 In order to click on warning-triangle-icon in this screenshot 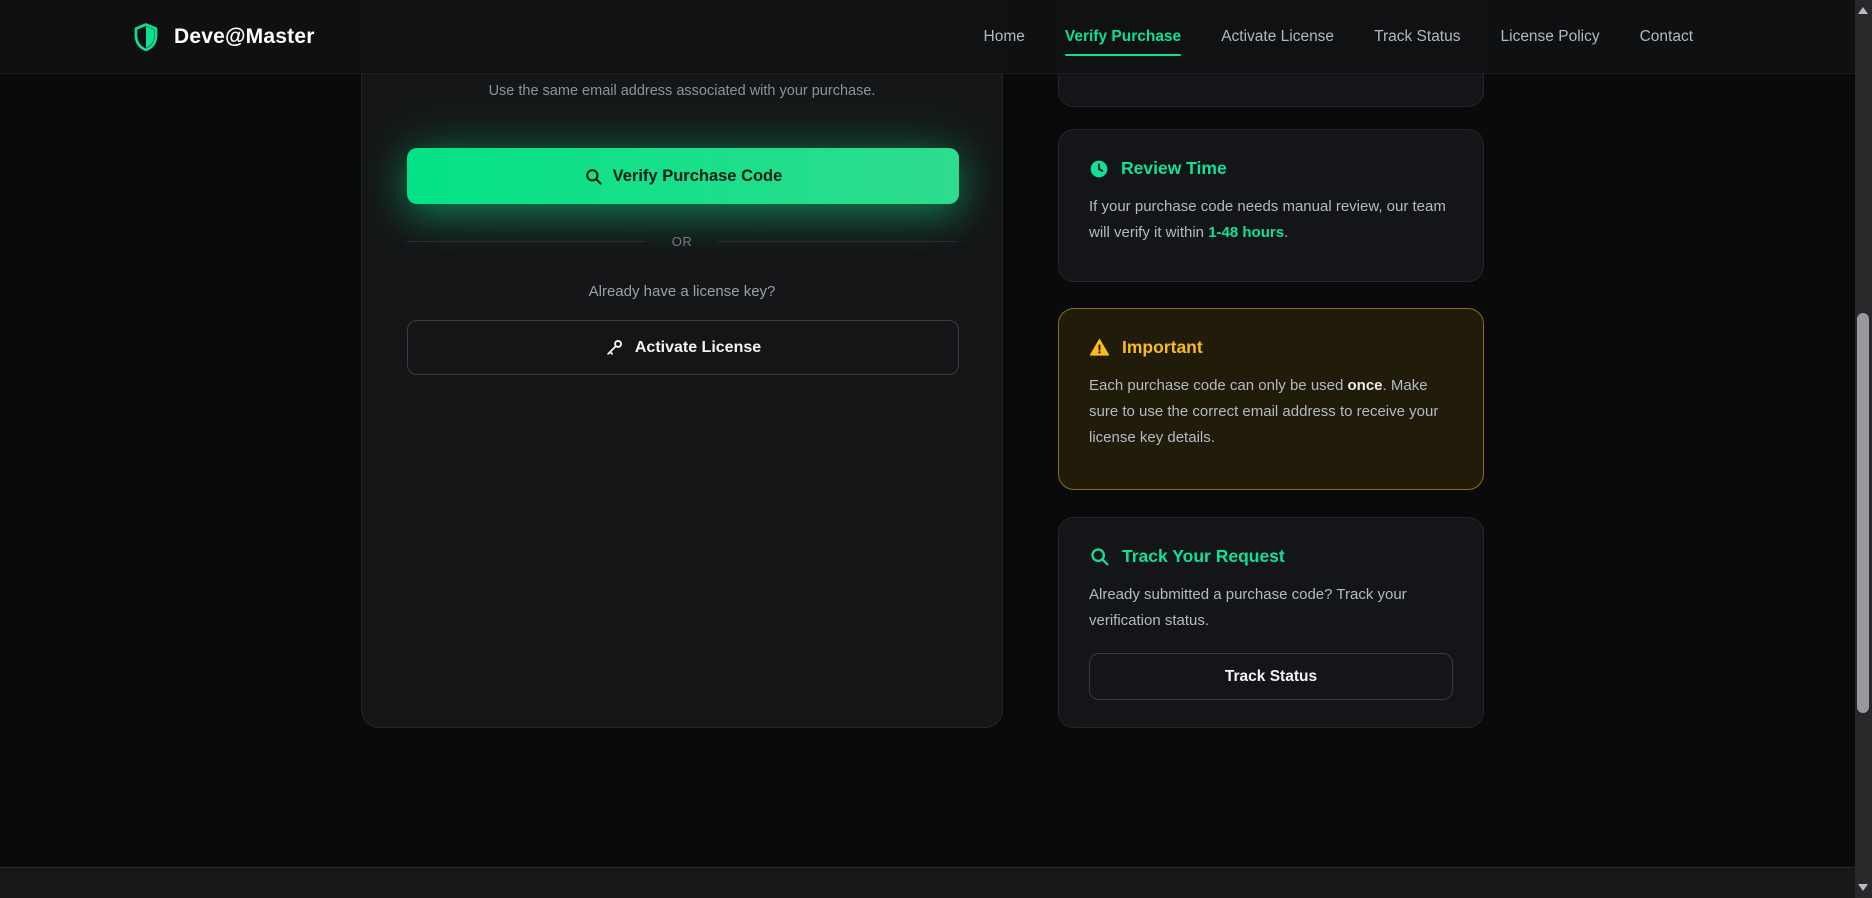, I will do `click(1099, 347)`.